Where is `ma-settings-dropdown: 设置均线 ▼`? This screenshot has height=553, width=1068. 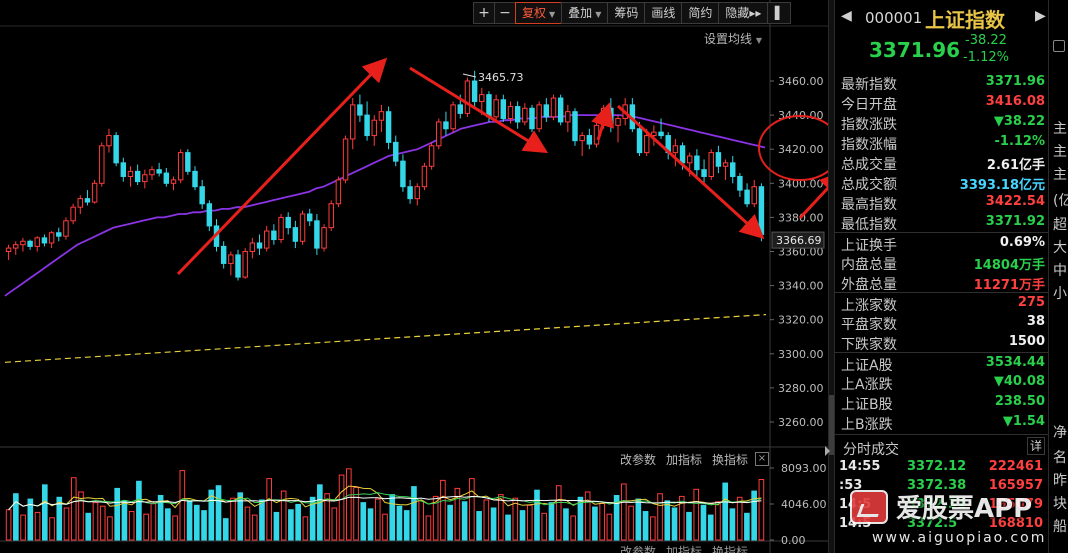
ma-settings-dropdown: 设置均线 ▼ is located at coordinates (733, 38).